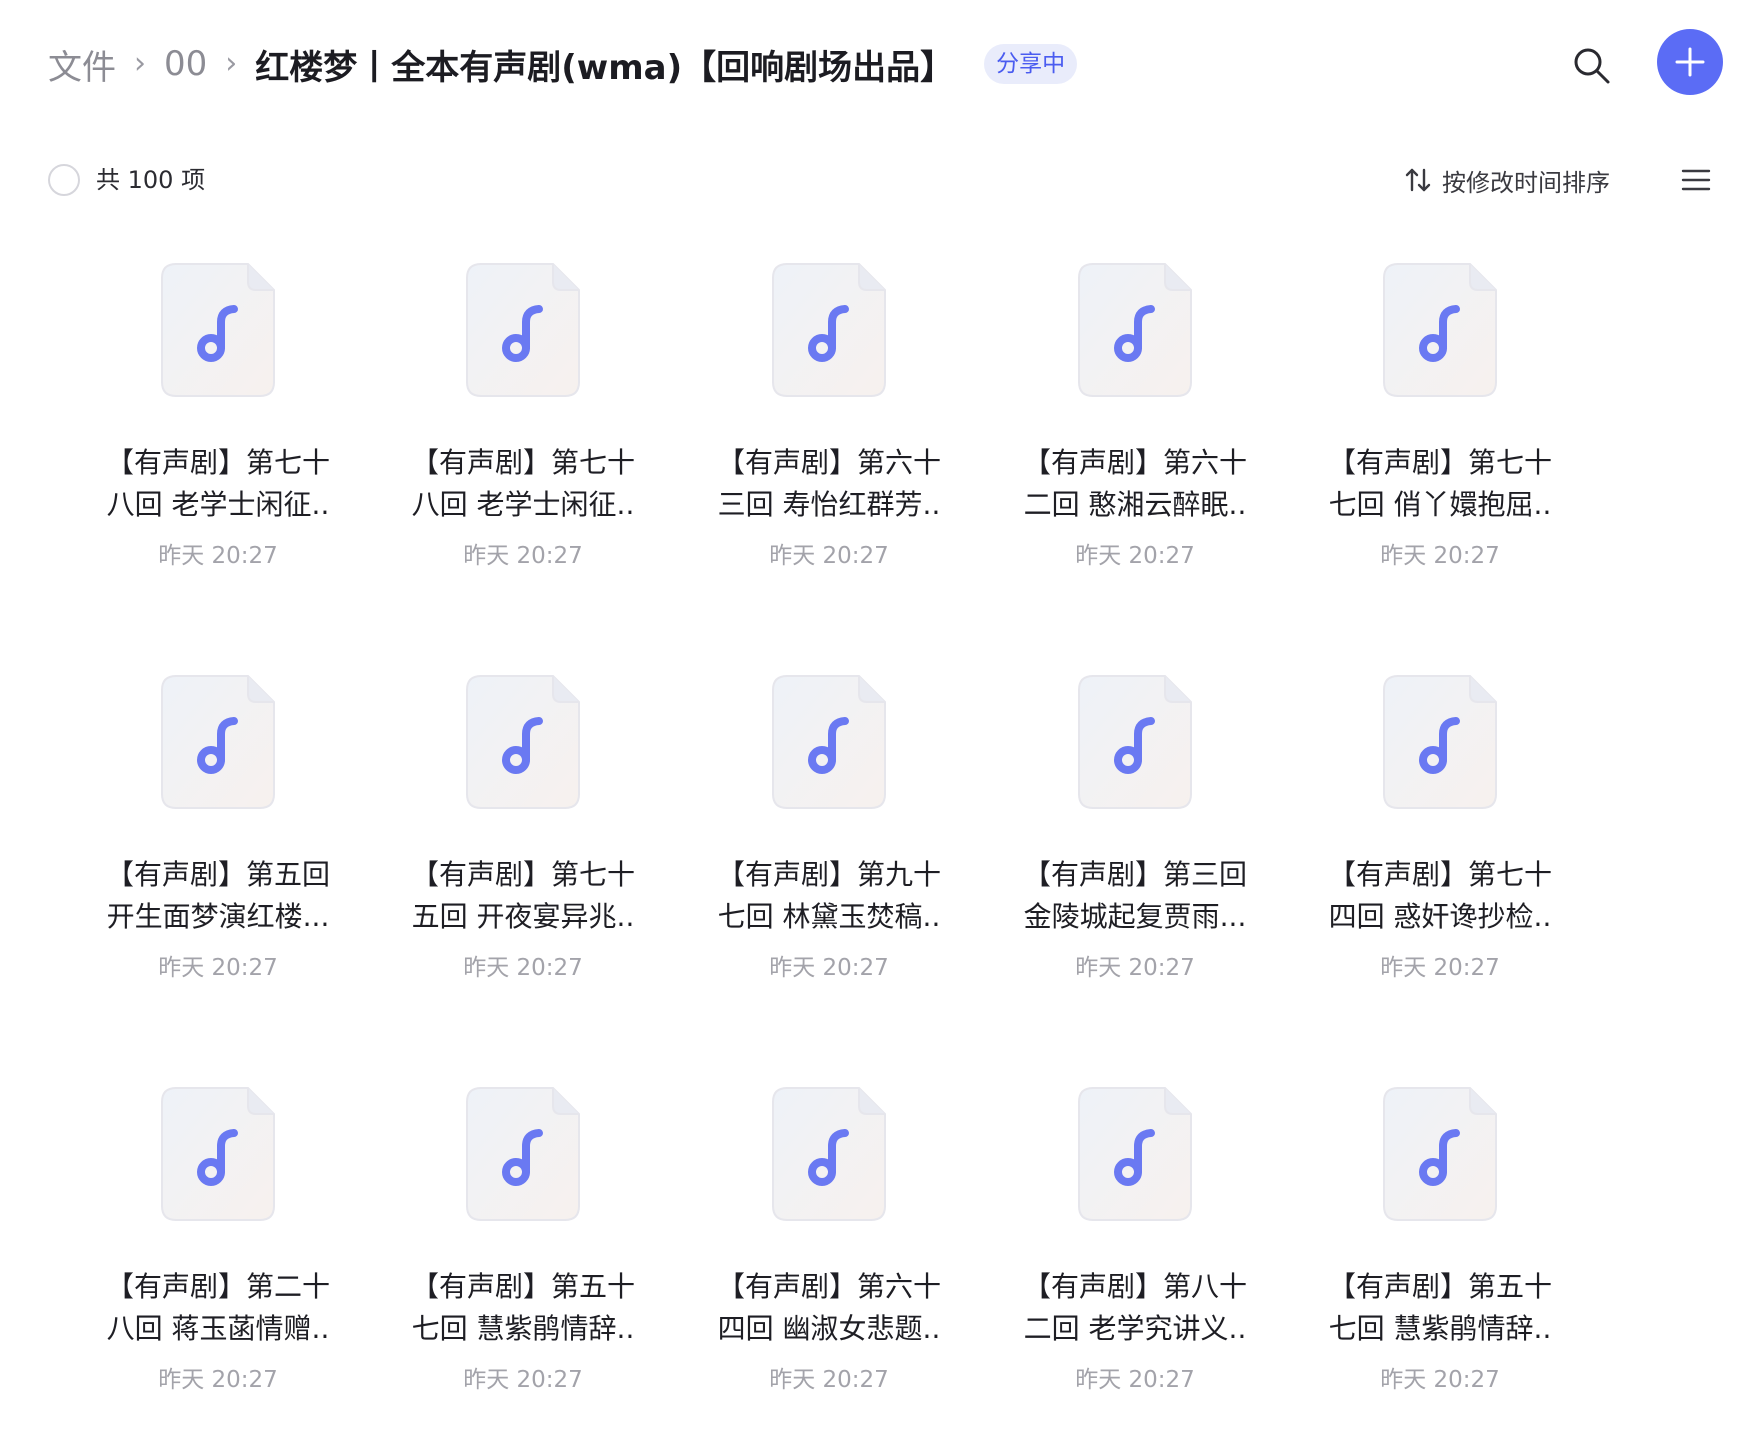 The height and width of the screenshot is (1450, 1762). I want to click on select-all-checkbox, so click(64, 180).